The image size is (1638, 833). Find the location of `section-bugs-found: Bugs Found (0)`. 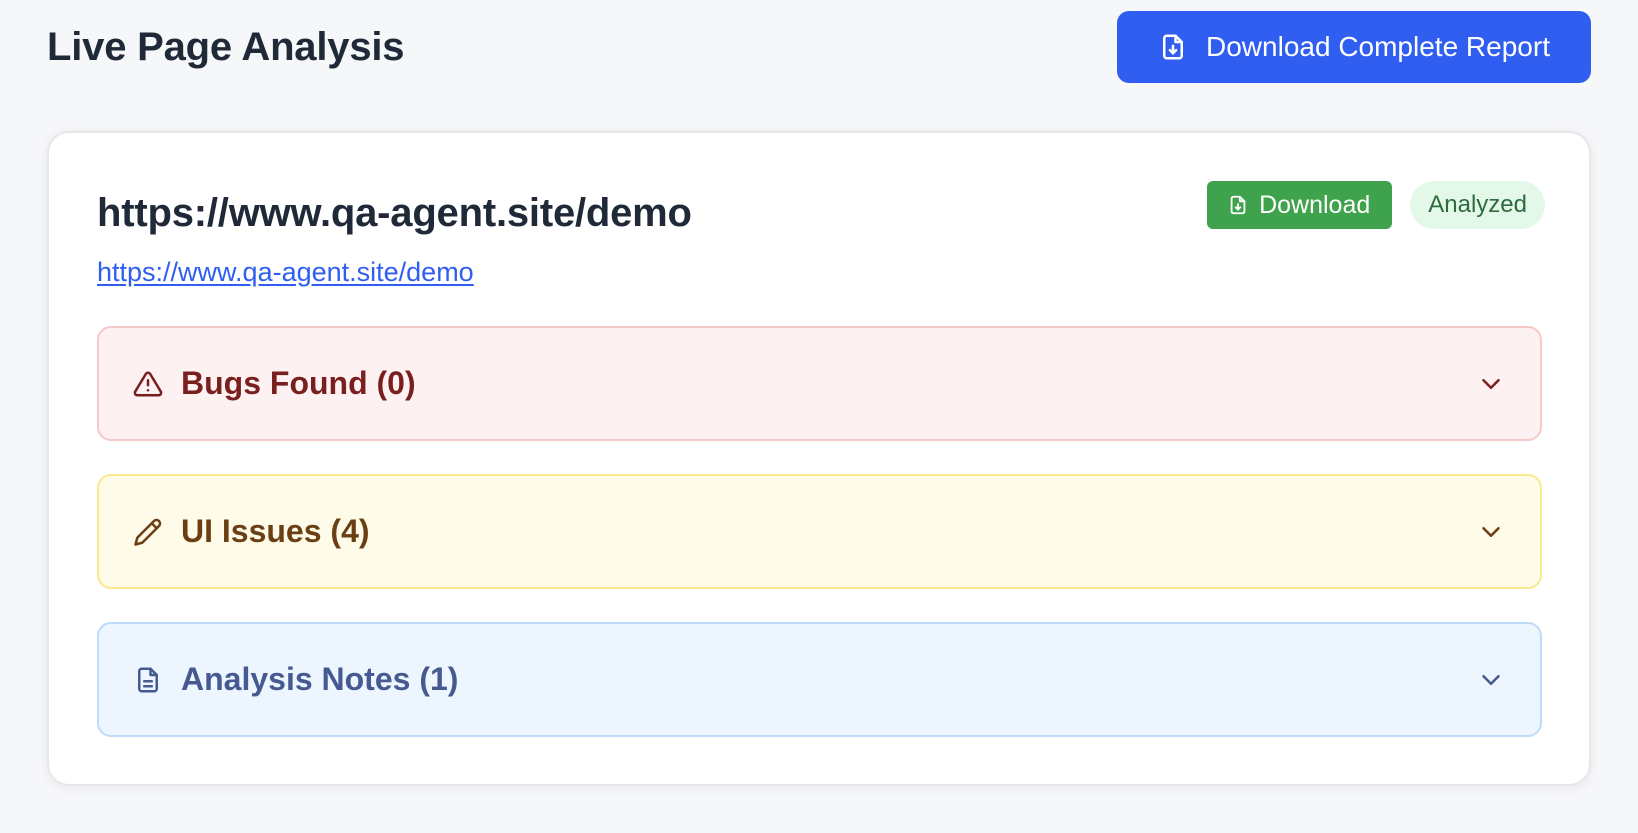

section-bugs-found: Bugs Found (0) is located at coordinates (819, 383).